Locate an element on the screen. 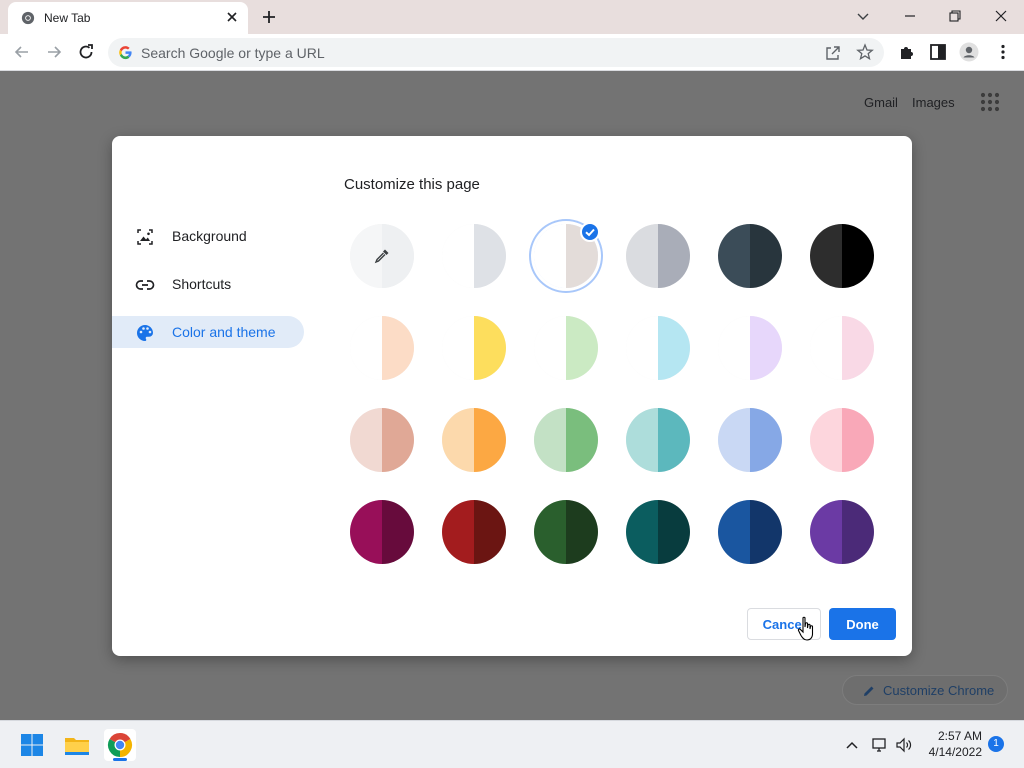 The image size is (1024, 768). extensions-puzzle-icon is located at coordinates (907, 52).